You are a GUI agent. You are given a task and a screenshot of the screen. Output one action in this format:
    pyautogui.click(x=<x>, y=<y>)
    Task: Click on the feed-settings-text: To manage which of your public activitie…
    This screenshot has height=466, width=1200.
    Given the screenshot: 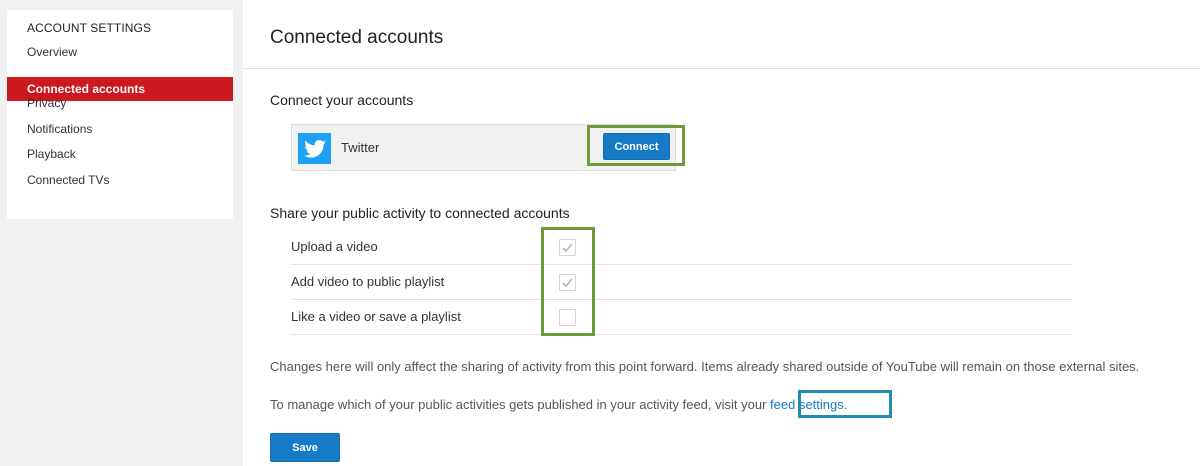 What is the action you would take?
    pyautogui.click(x=558, y=404)
    